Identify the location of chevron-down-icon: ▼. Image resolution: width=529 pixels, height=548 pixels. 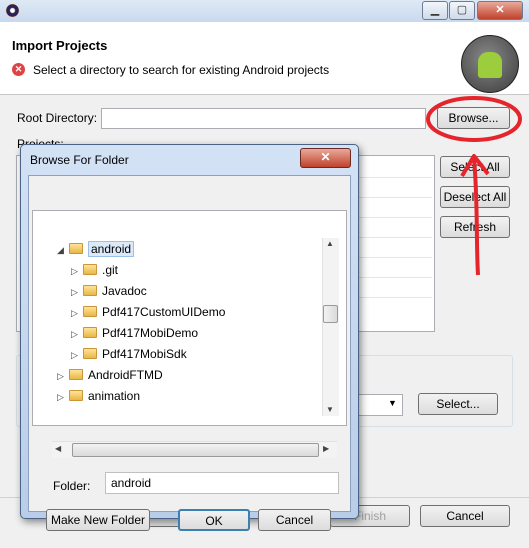
(392, 403).